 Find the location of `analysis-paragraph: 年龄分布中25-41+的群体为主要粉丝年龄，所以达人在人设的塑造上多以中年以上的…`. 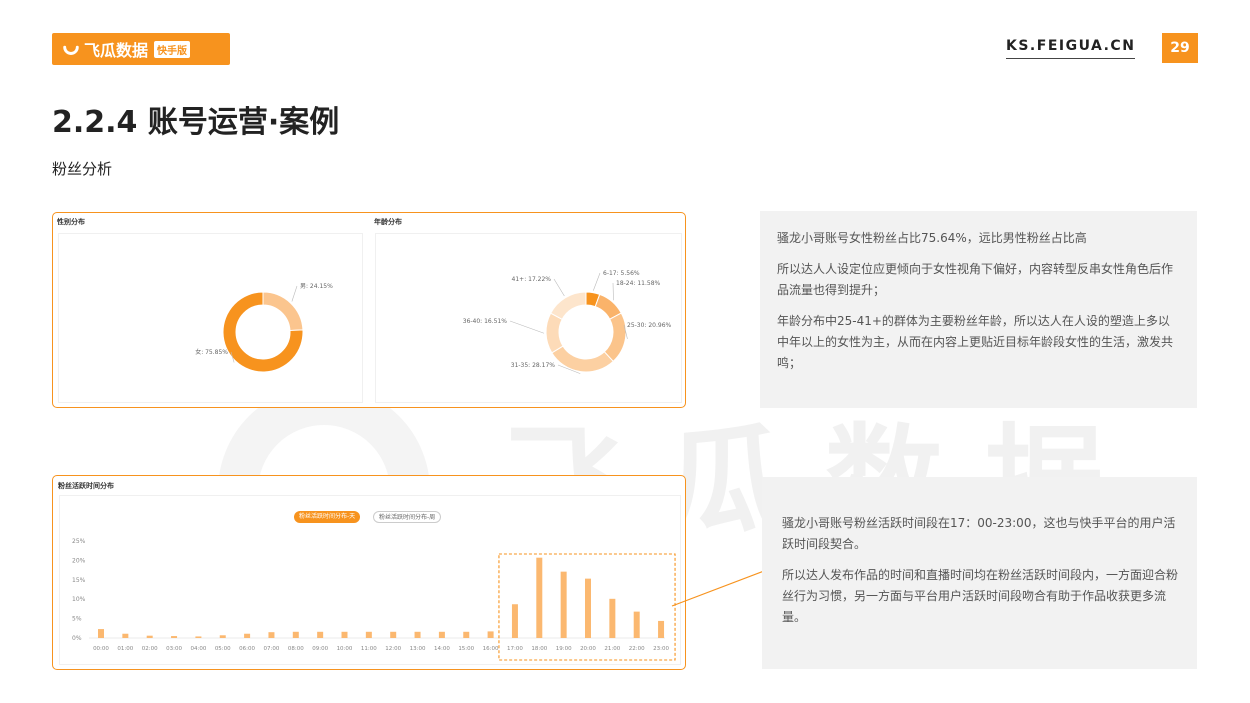

analysis-paragraph: 年龄分布中25-41+的群体为主要粉丝年龄，所以达人在人设的塑造上多以中年以上的… is located at coordinates (975, 342).